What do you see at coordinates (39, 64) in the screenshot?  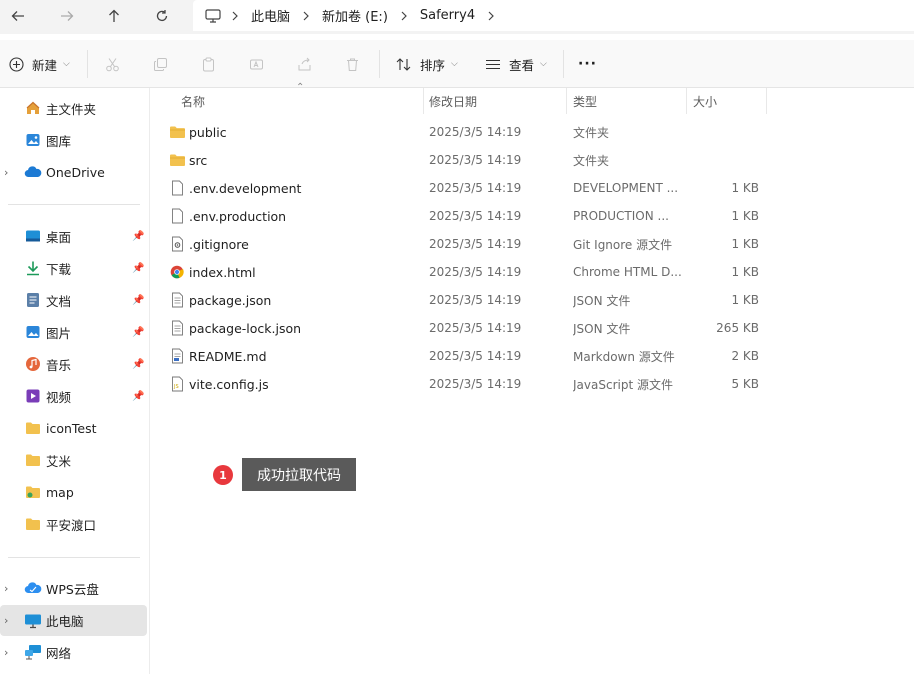 I see `new-button: 新建 ⌵` at bounding box center [39, 64].